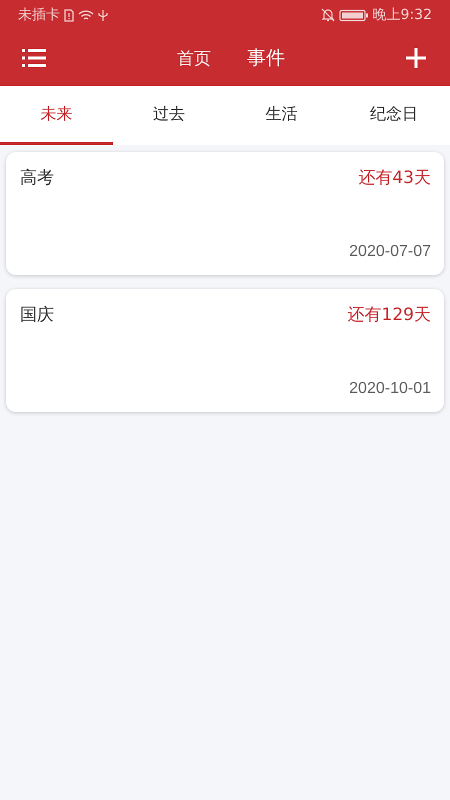 The image size is (450, 800). I want to click on carrier-text: 未插卡, so click(39, 15).